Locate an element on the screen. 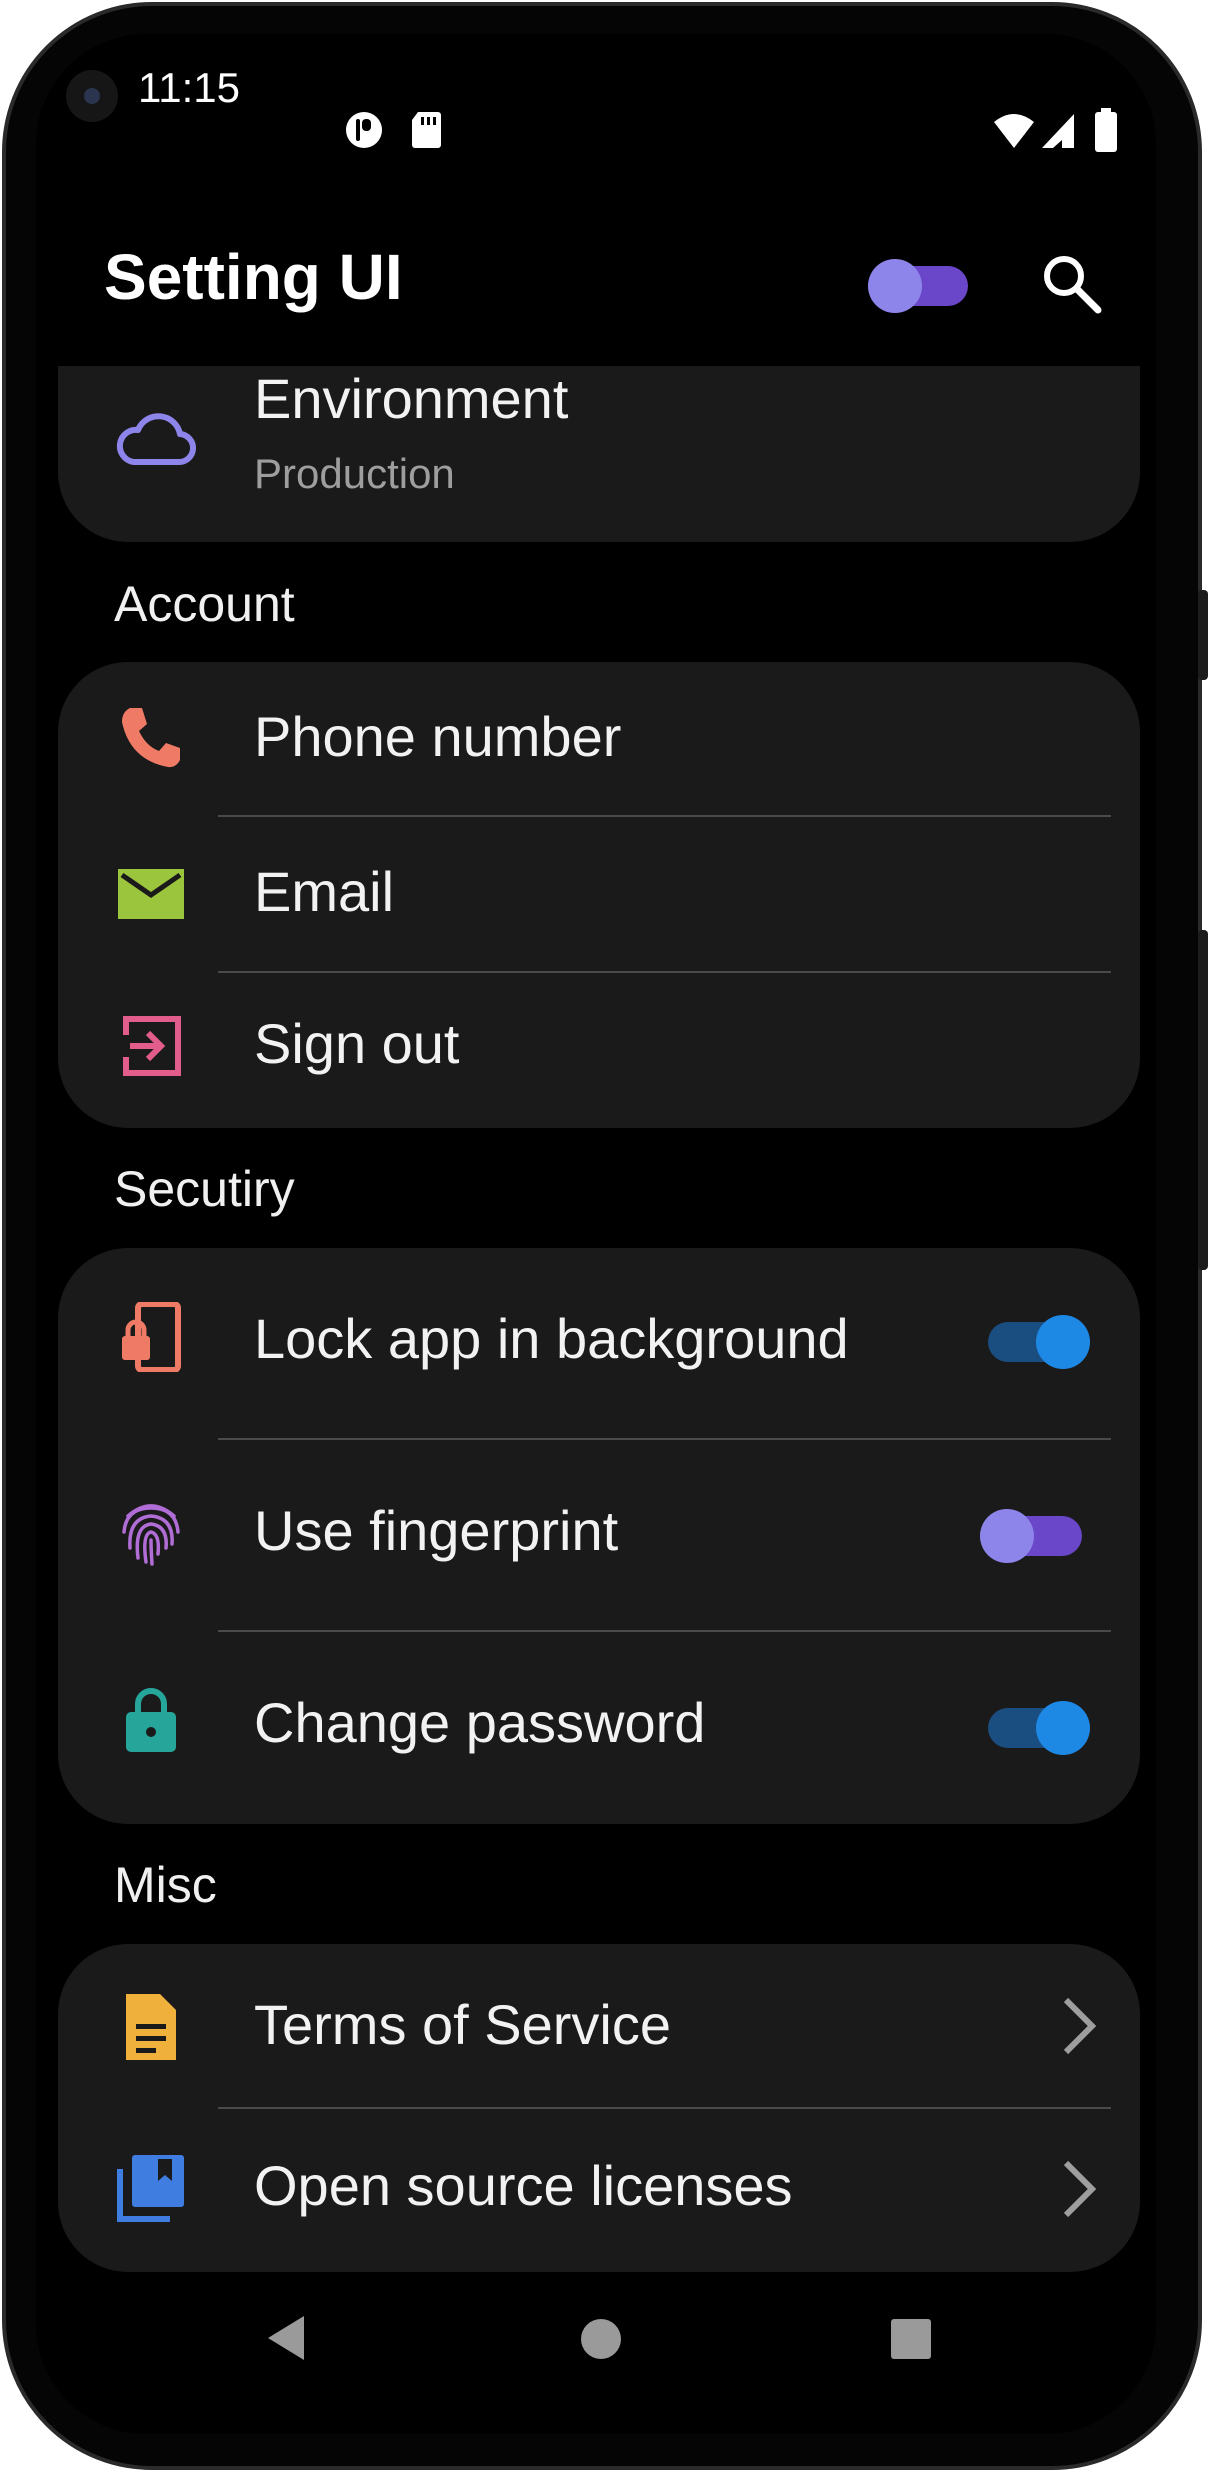 This screenshot has height=2474, width=1211. email-label: Email is located at coordinates (324, 891).